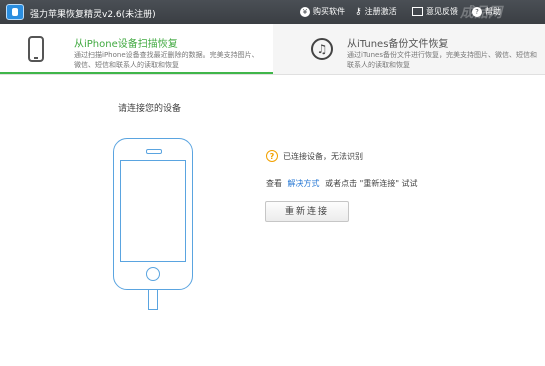 This screenshot has height=366, width=545. I want to click on solution-link: 解决方式, so click(304, 183).